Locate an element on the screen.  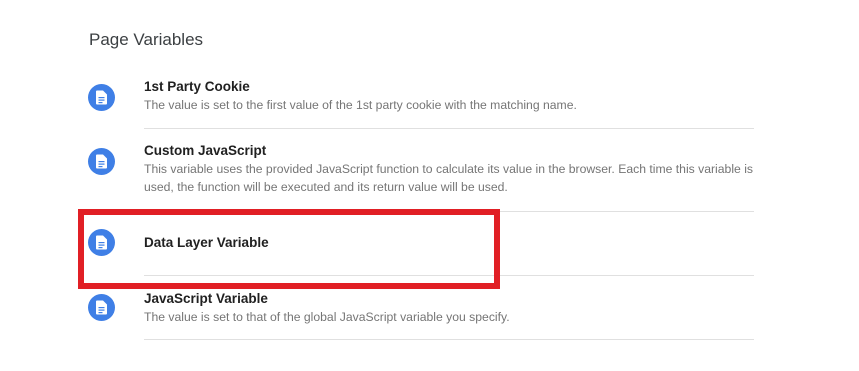
variable-item-data-layer-variable: Data Layer Variable is located at coordinates (418, 243).